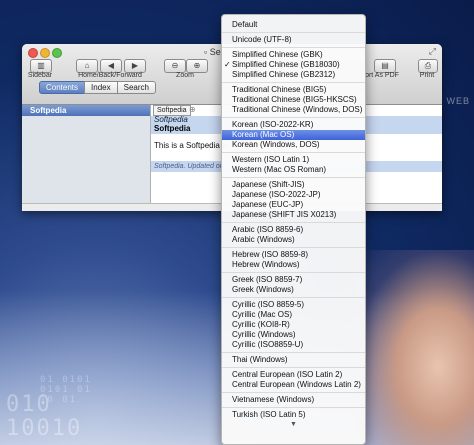 Image resolution: width=474 pixels, height=445 pixels. Describe the element at coordinates (293, 315) in the screenshot. I see `encoding-menu-item: Cyrillic (Mac OS)` at that location.